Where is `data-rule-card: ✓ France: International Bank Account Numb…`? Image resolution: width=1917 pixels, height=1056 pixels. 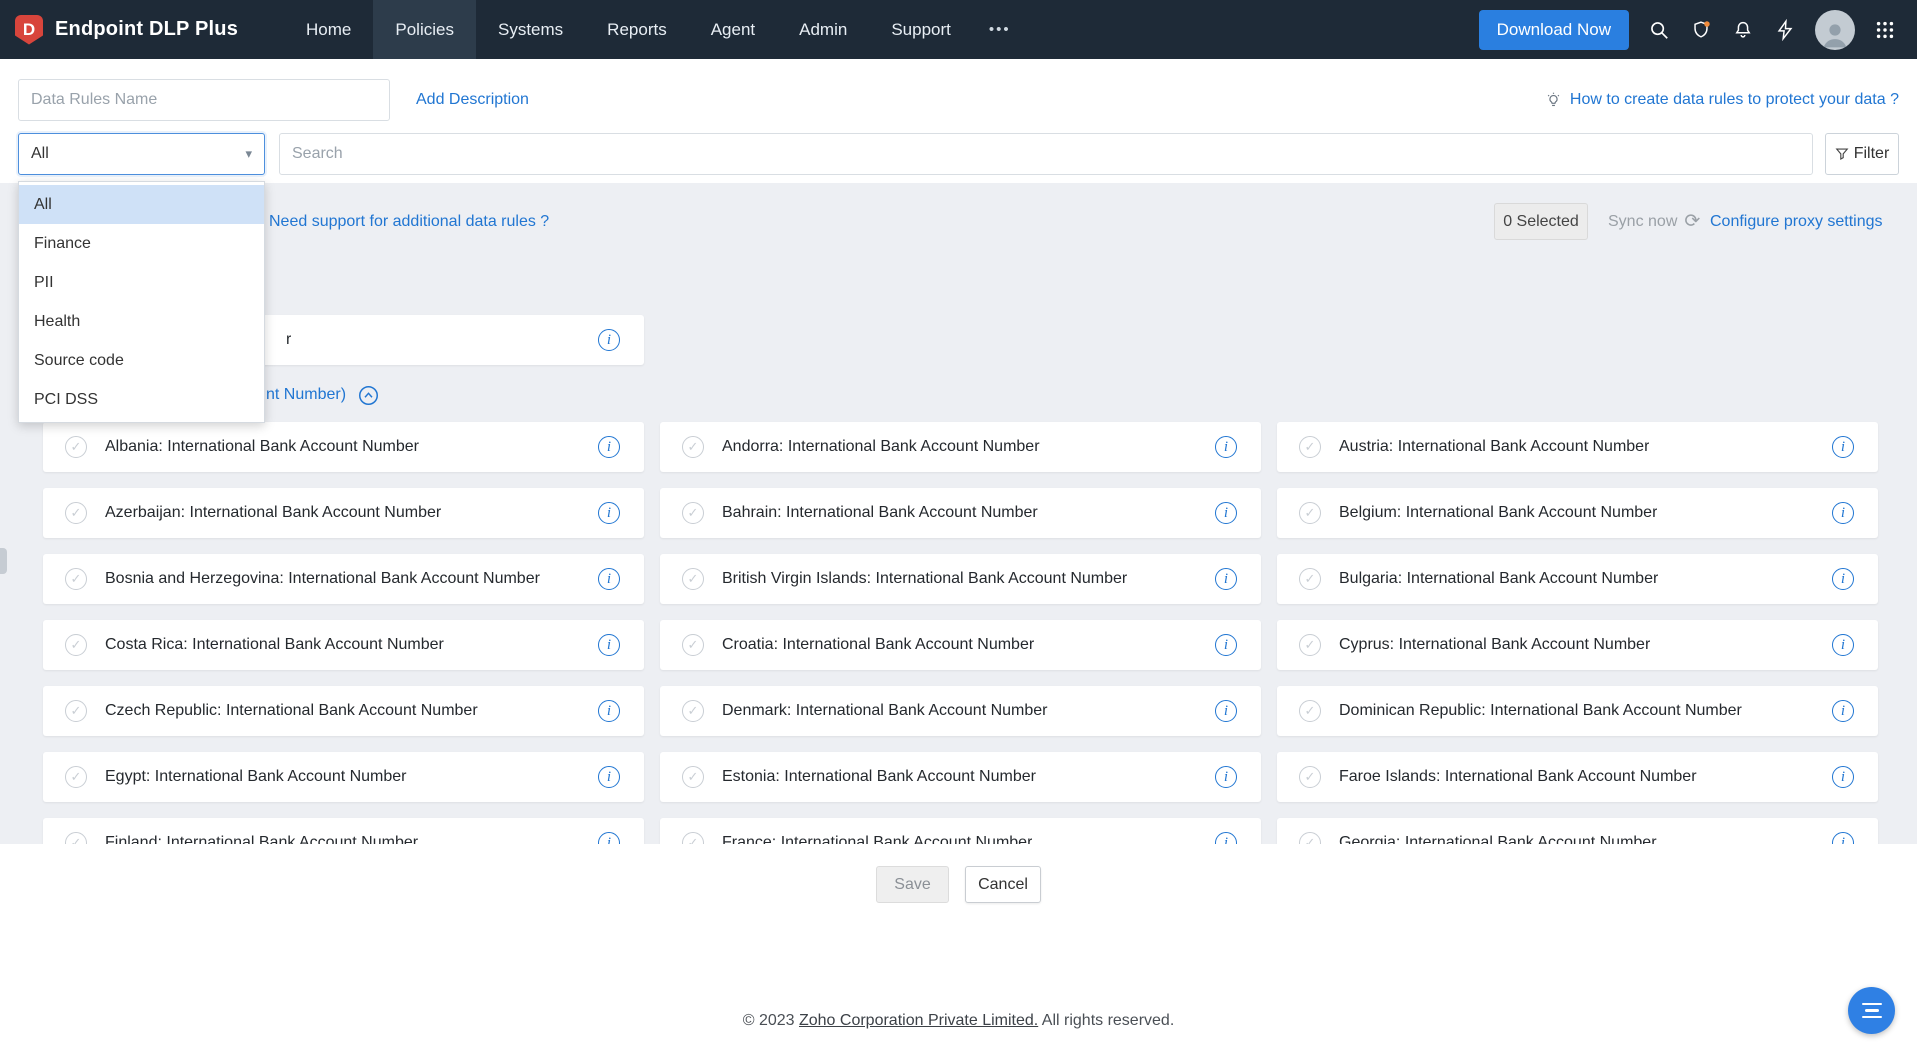 data-rule-card: ✓ France: International Bank Account Numb… is located at coordinates (960, 831).